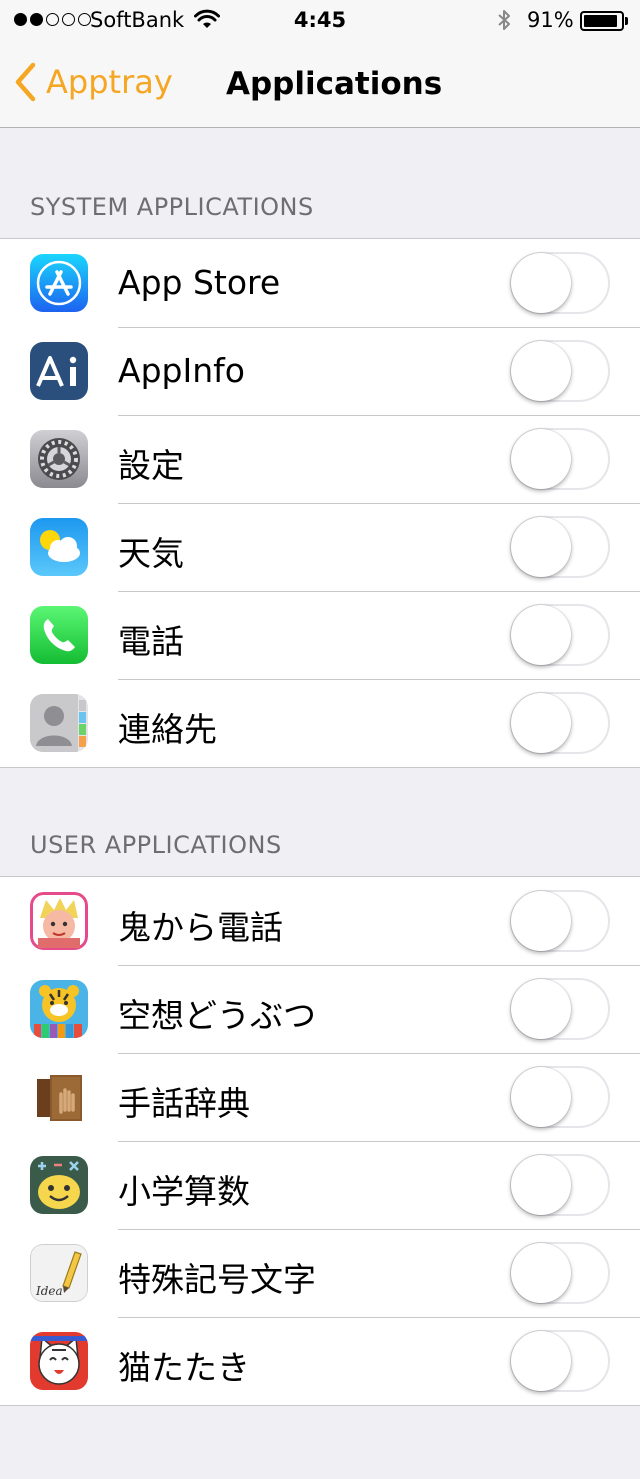 The width and height of the screenshot is (640, 1479). I want to click on app-name: App Store, so click(199, 282).